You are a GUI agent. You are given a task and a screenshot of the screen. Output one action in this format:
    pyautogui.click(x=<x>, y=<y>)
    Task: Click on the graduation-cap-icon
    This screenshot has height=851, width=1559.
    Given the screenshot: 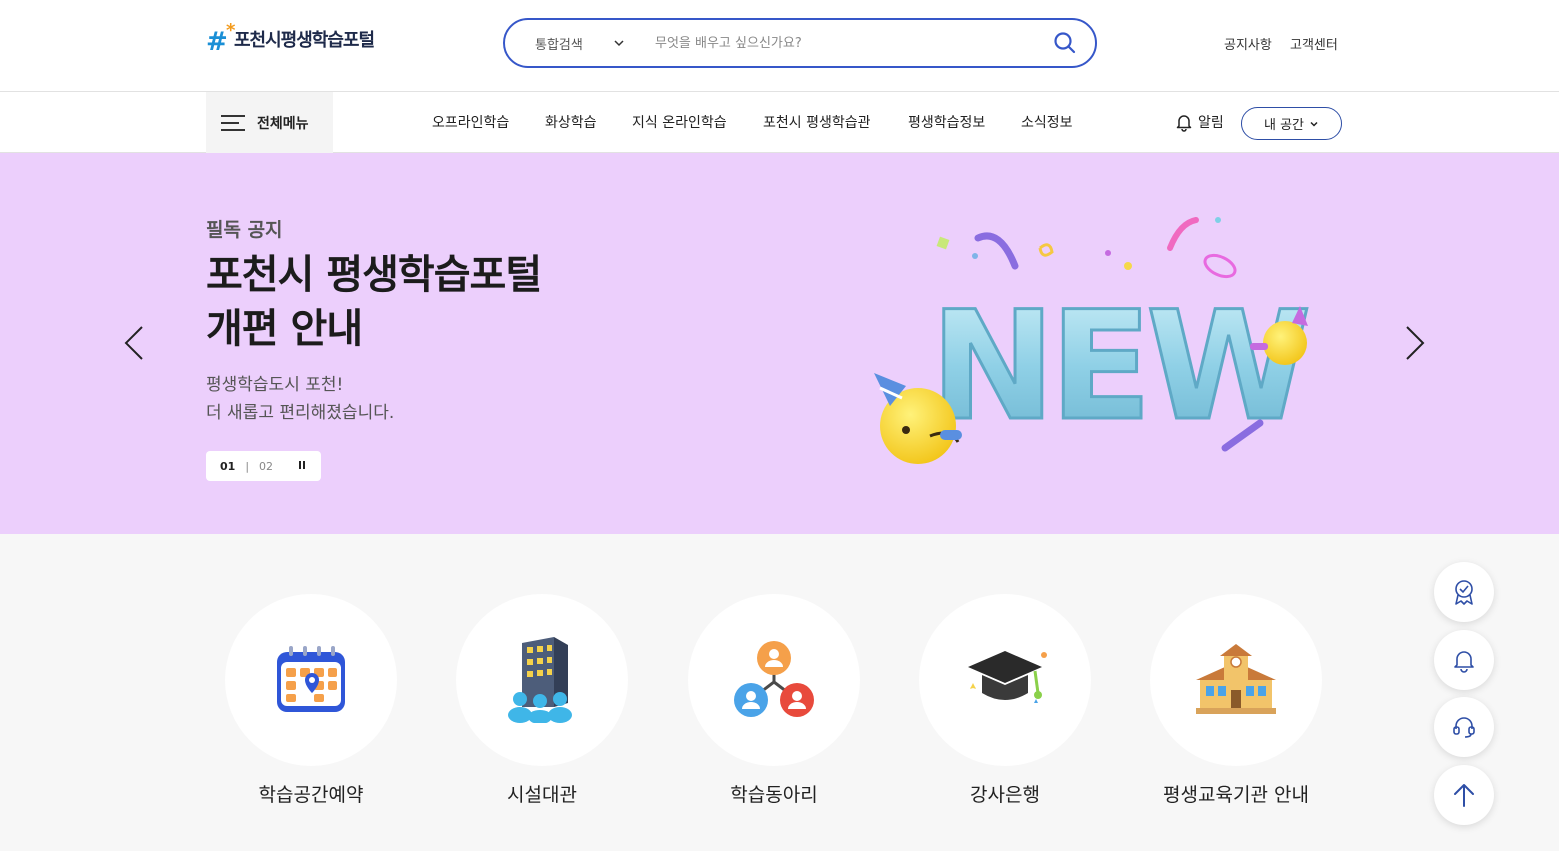 What is the action you would take?
    pyautogui.click(x=1007, y=677)
    